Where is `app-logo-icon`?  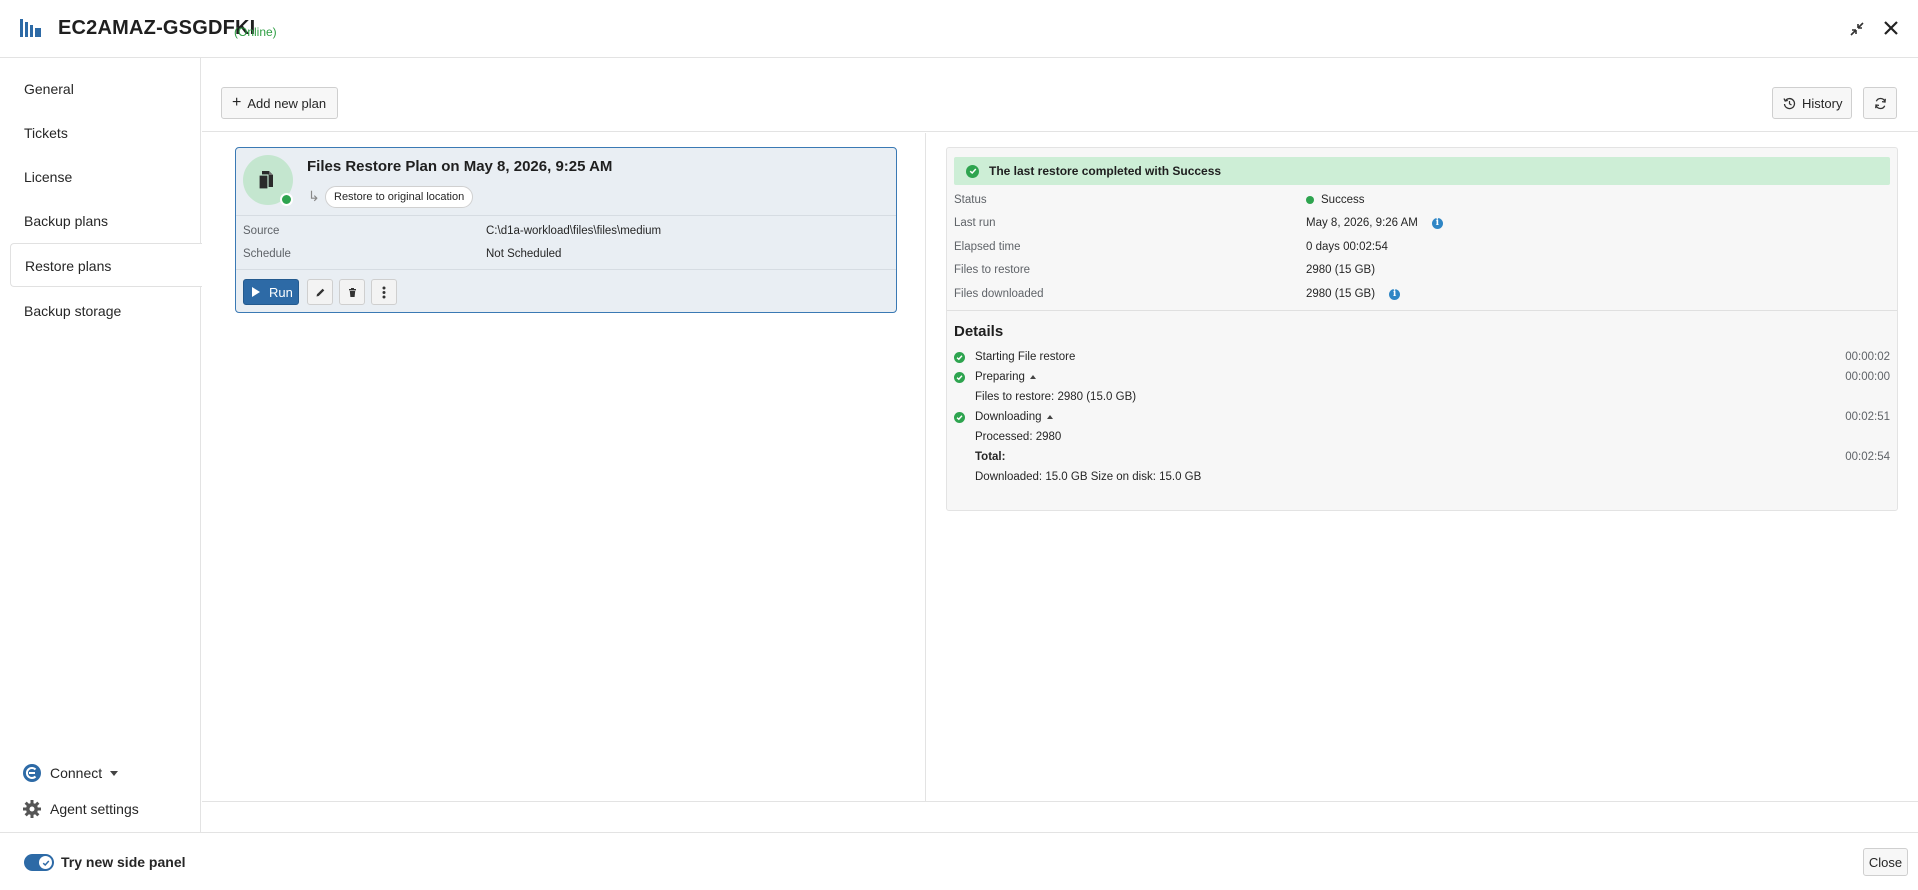
app-logo-icon is located at coordinates (30, 28).